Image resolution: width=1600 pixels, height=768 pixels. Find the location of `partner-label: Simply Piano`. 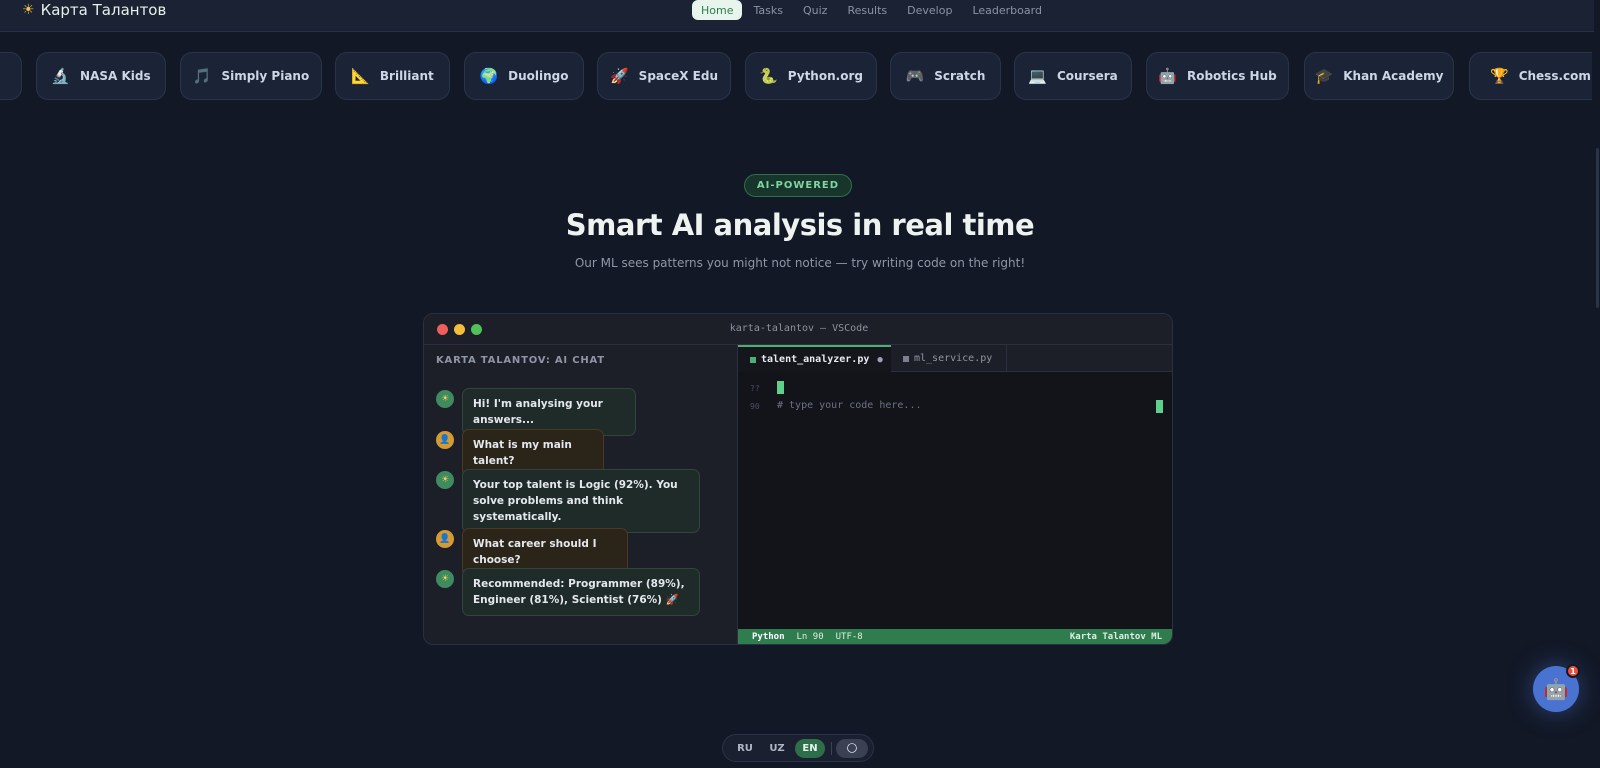

partner-label: Simply Piano is located at coordinates (265, 76).